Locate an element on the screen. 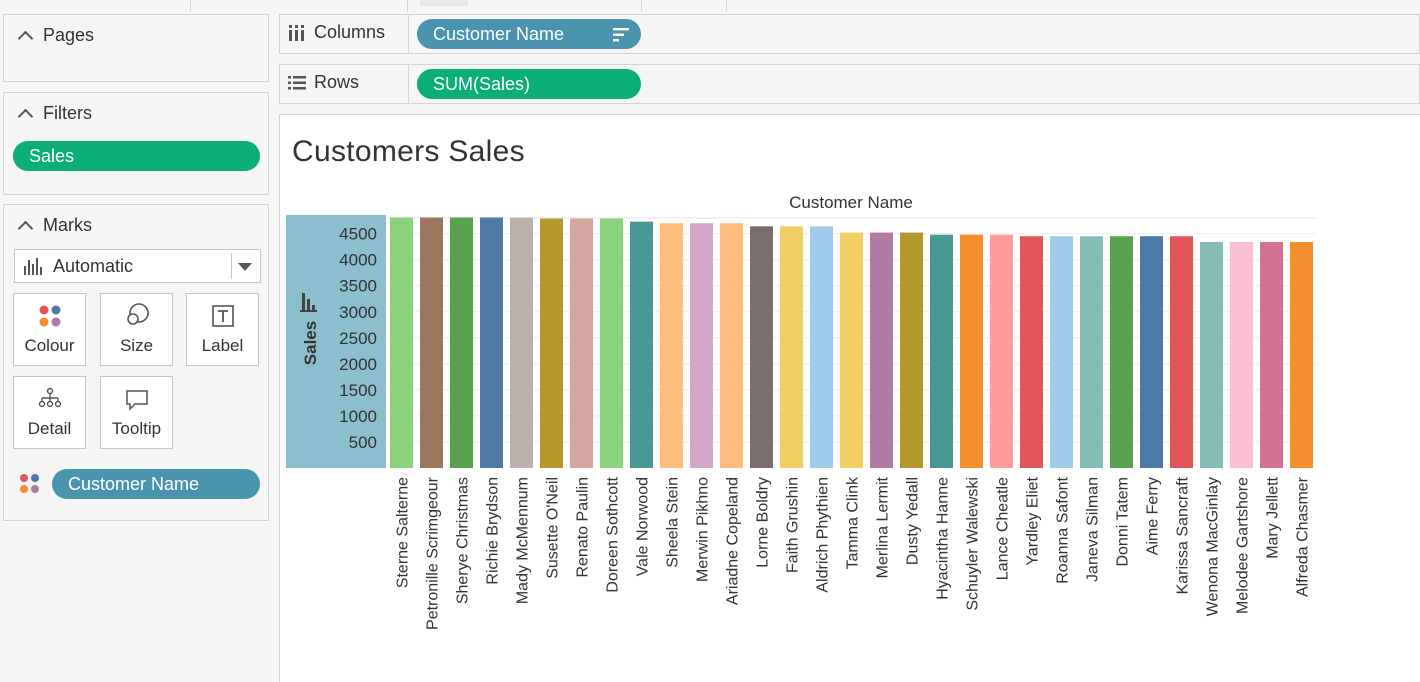  x-tick-label: Mary Jellett is located at coordinates (1273, 517).